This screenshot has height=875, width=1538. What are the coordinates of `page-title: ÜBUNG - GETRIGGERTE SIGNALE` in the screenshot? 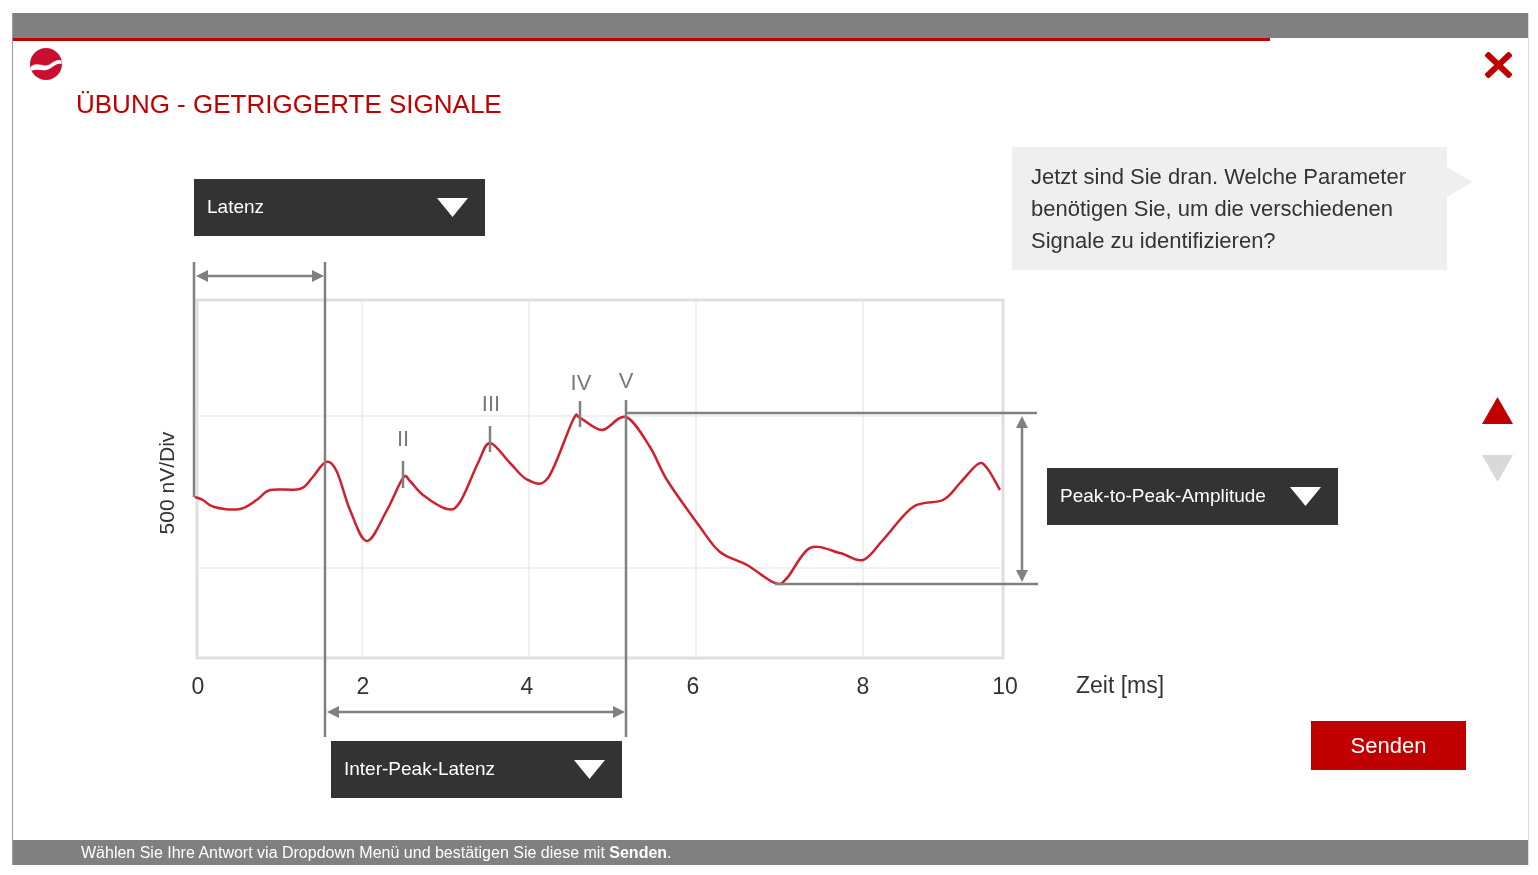 It's located at (289, 104).